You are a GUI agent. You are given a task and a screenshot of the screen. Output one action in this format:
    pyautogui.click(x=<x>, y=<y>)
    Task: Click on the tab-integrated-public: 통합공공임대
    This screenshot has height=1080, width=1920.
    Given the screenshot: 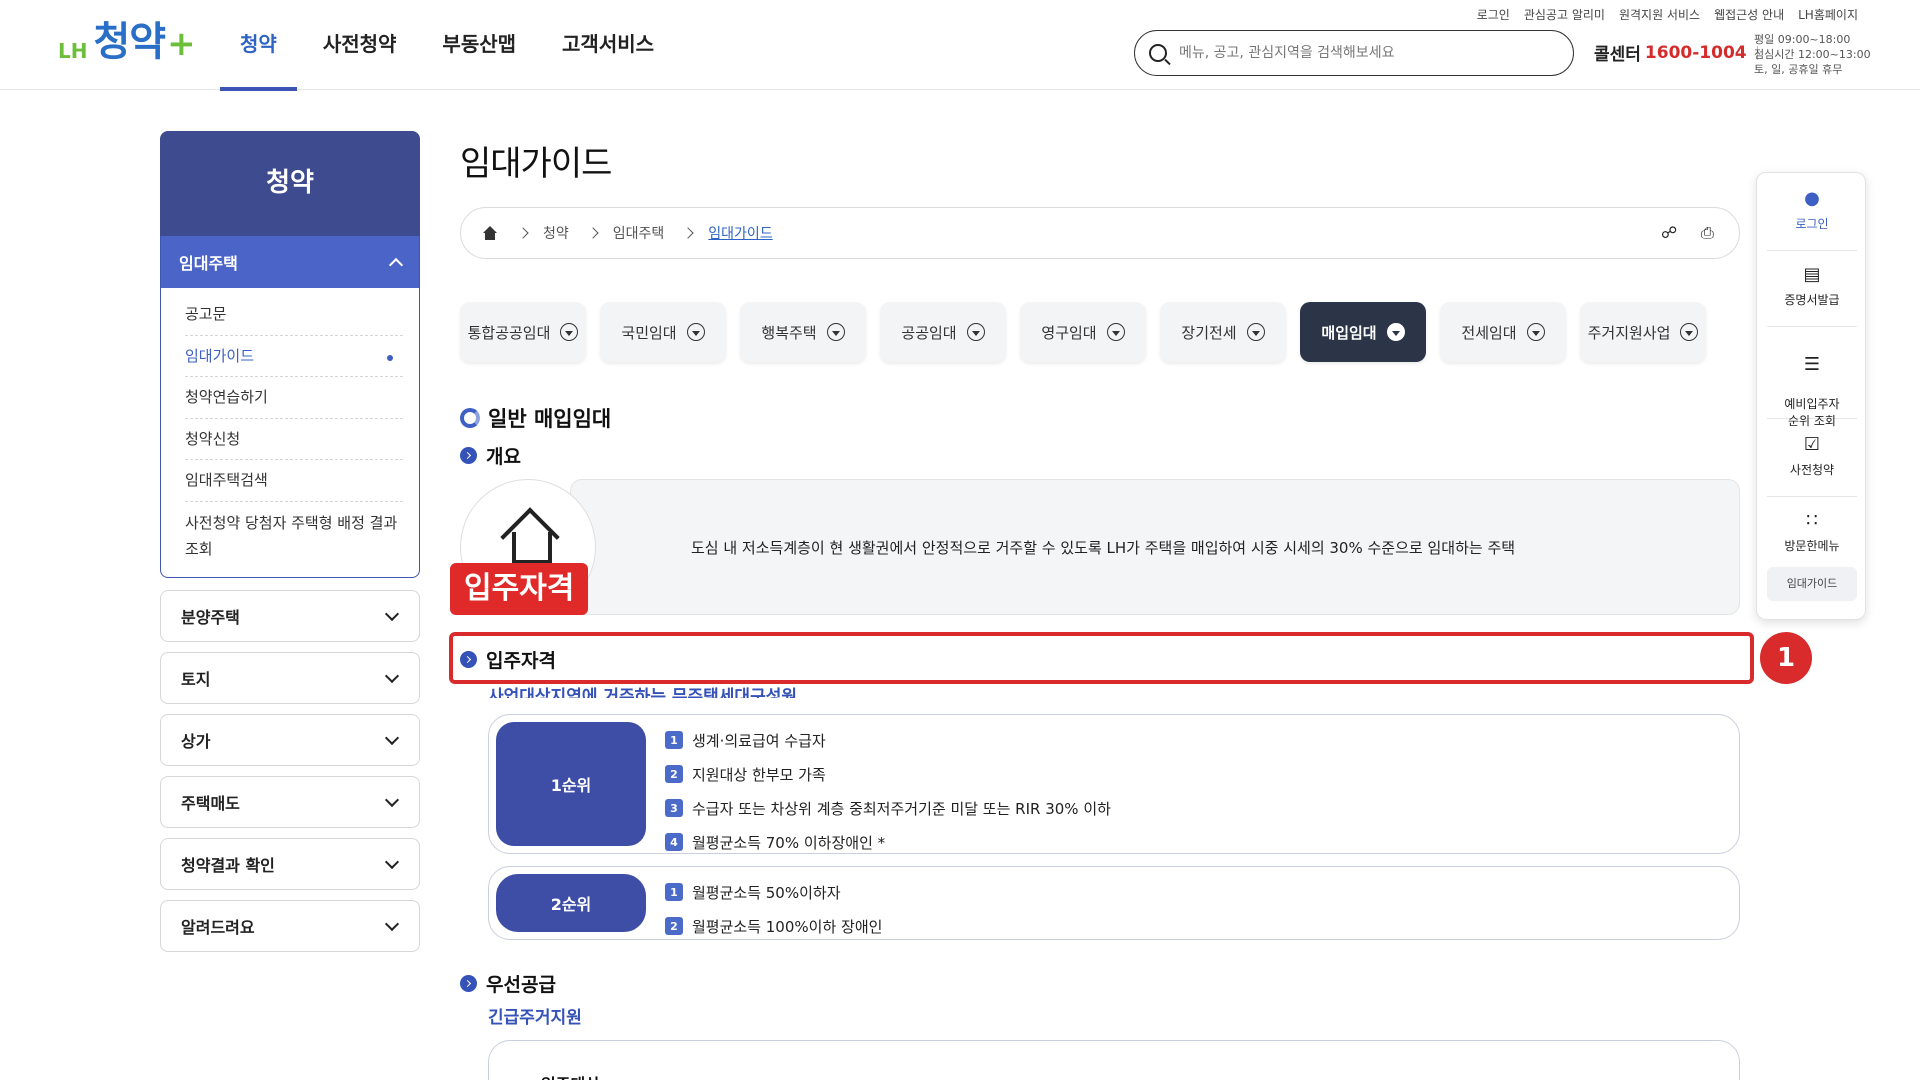 What is the action you would take?
    pyautogui.click(x=523, y=332)
    